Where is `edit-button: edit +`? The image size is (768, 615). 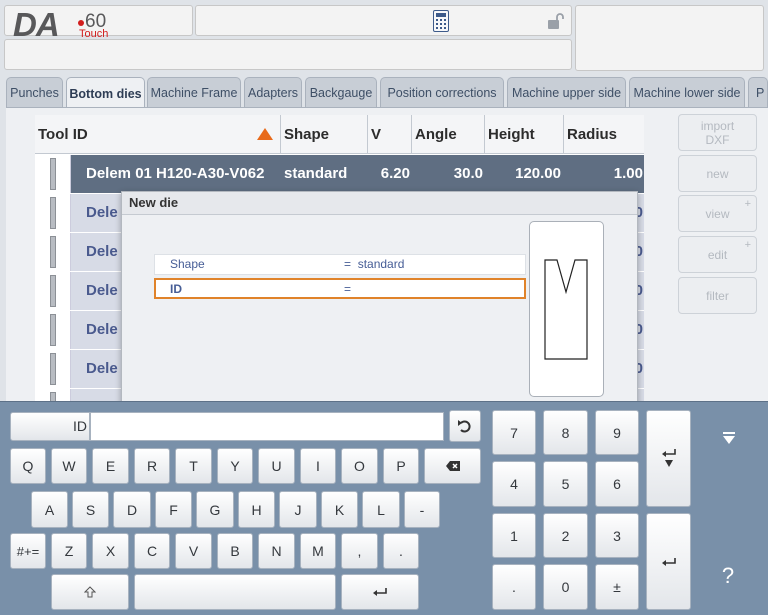 edit-button: edit + is located at coordinates (717, 254).